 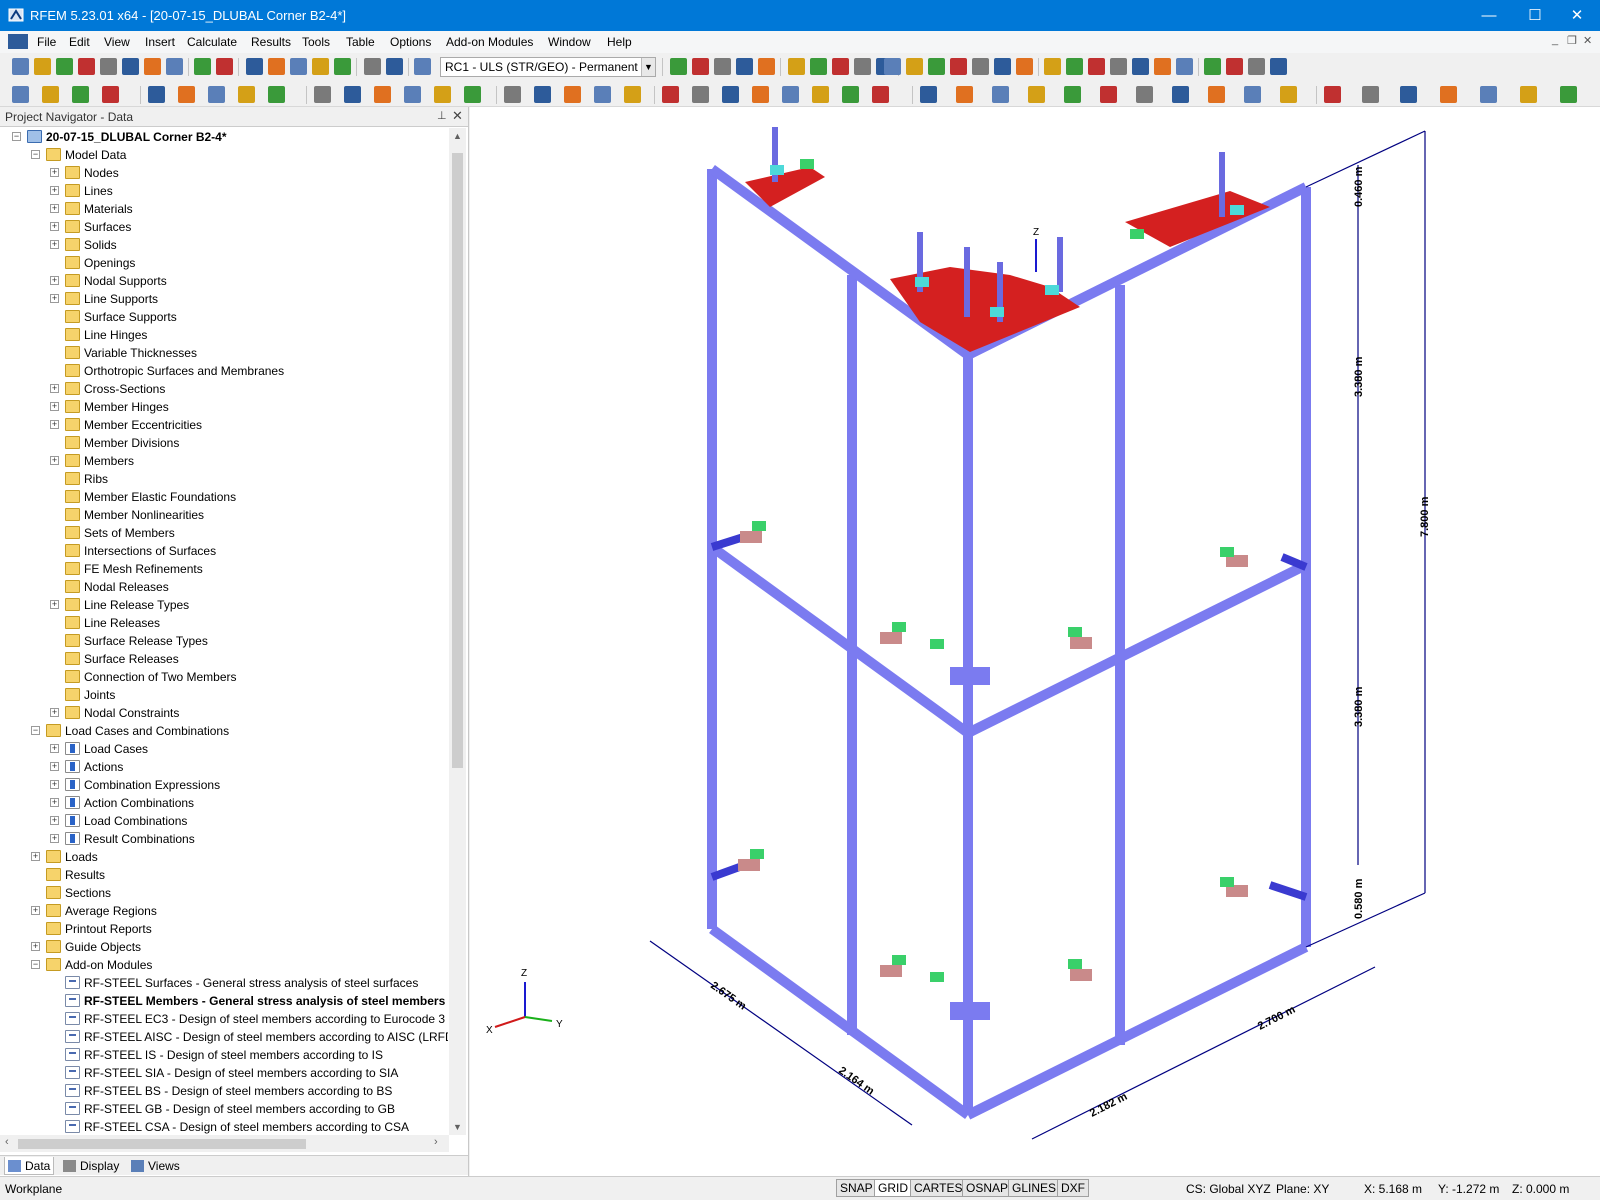 What do you see at coordinates (1489, 15) in the screenshot?
I see `minimize-button: —` at bounding box center [1489, 15].